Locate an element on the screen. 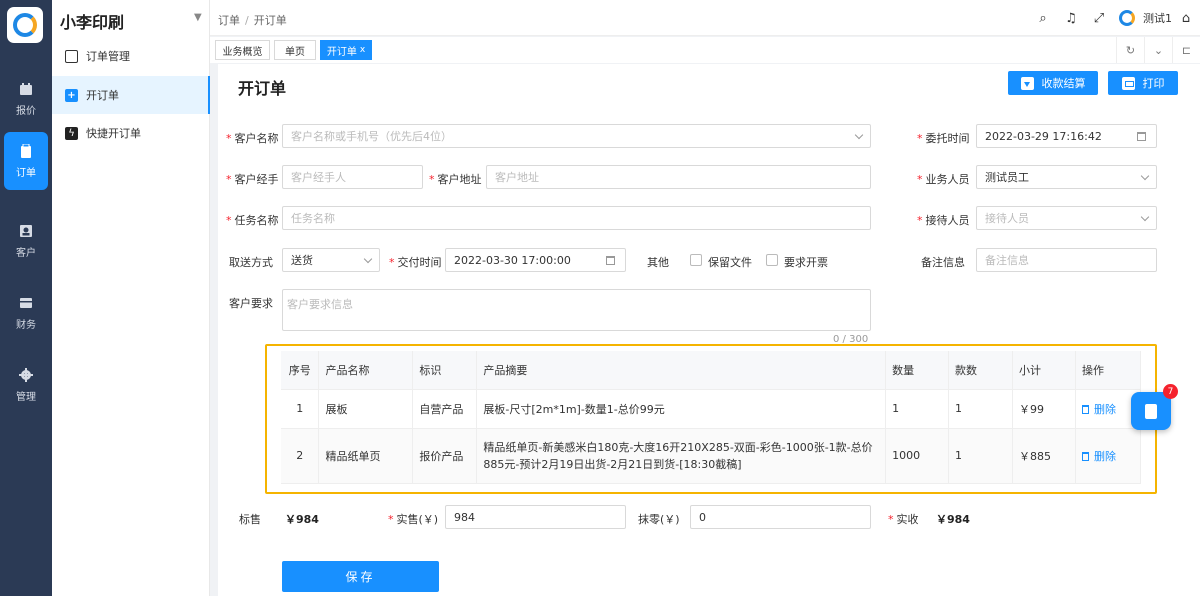 This screenshot has height=596, width=1200. remarks-label: 备注信息 is located at coordinates (943, 262).